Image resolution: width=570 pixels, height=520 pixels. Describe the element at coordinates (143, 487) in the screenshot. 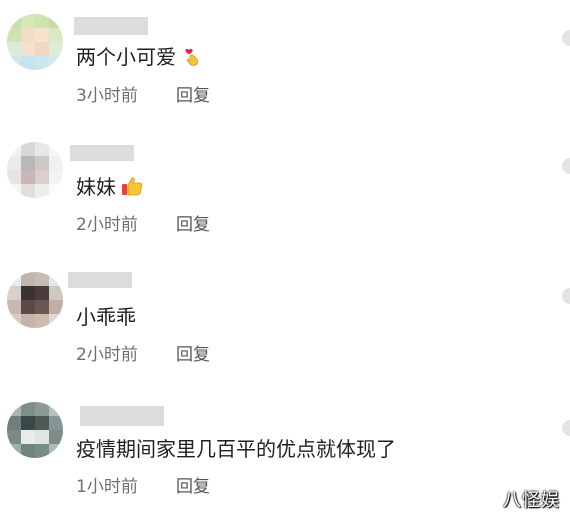

I see `comment-meta: 1小时前 回复` at that location.